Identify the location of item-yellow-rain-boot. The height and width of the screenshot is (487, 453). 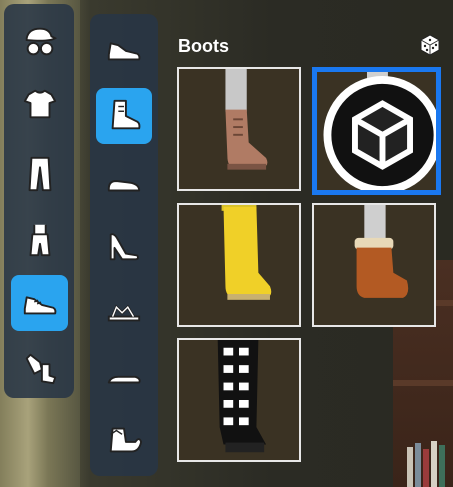
(239, 265).